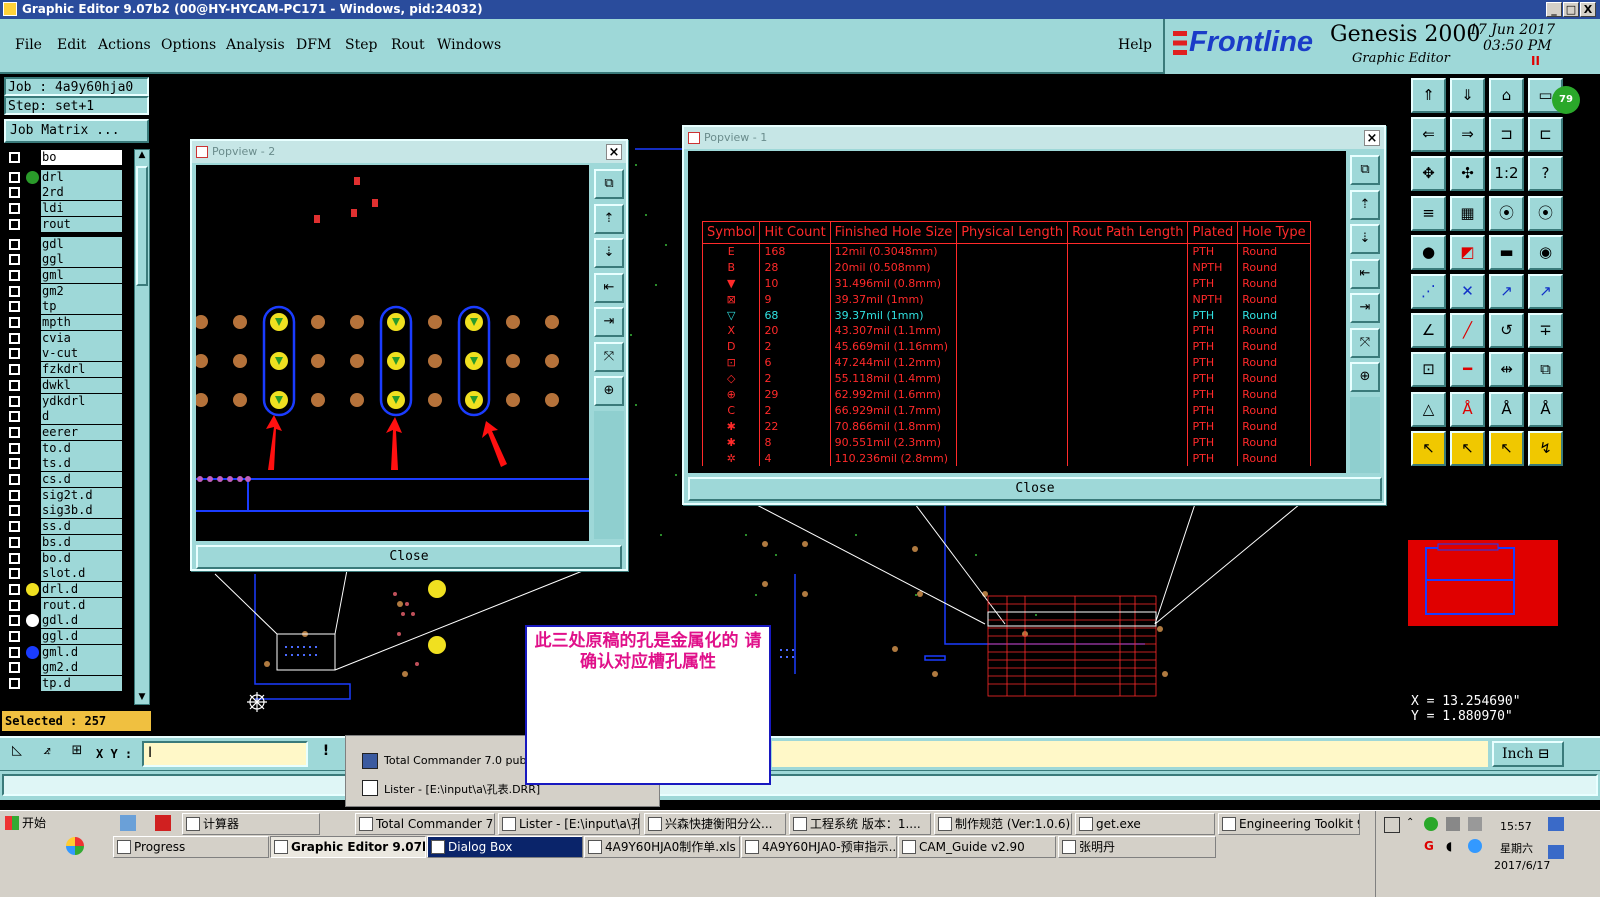  What do you see at coordinates (64, 157) in the screenshot?
I see `layer-row: bo` at bounding box center [64, 157].